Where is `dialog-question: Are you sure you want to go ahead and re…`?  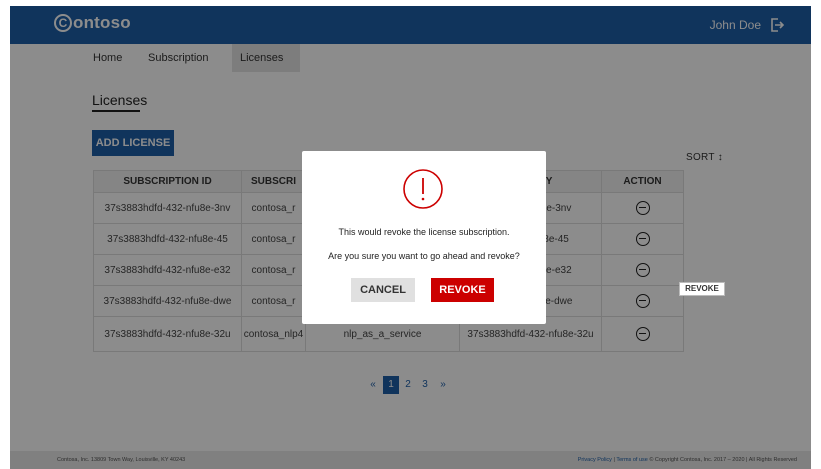 dialog-question: Are you sure you want to go ahead and re… is located at coordinates (424, 256).